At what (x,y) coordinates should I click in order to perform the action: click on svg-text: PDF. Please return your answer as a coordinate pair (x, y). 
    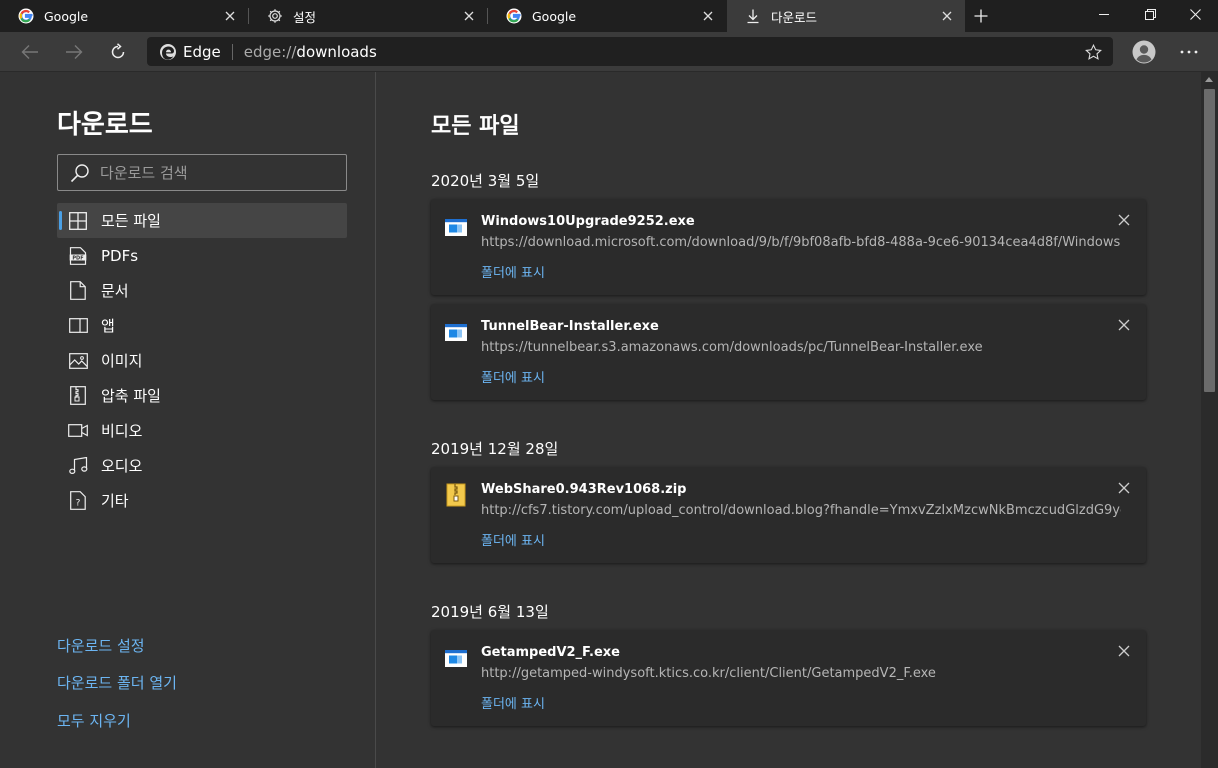
    Looking at the image, I should click on (77, 258).